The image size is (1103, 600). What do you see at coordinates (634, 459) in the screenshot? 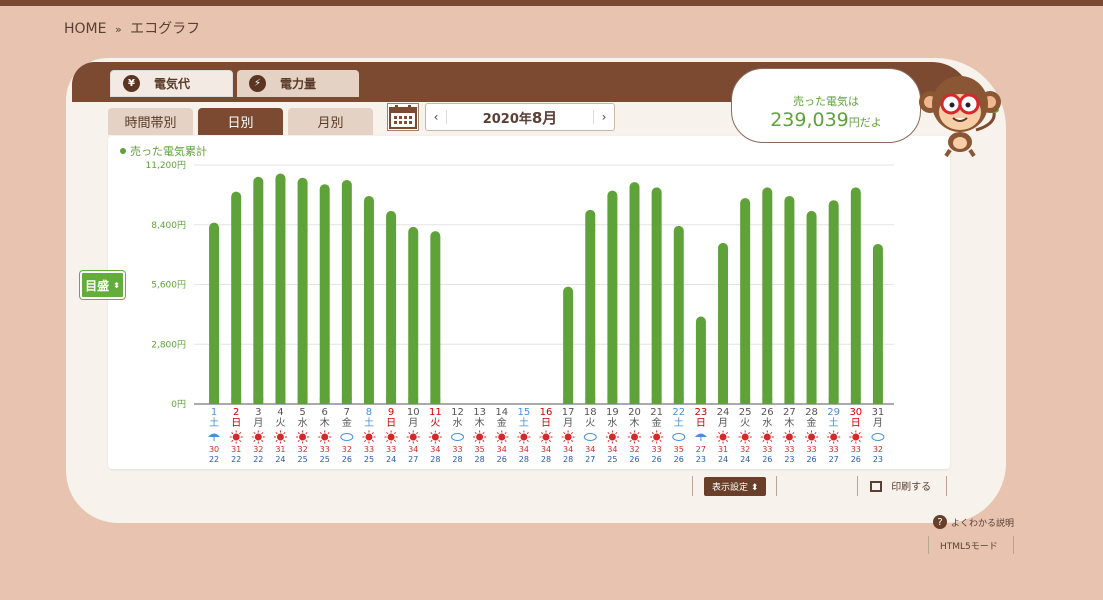
I see `low-temp-label: 26` at bounding box center [634, 459].